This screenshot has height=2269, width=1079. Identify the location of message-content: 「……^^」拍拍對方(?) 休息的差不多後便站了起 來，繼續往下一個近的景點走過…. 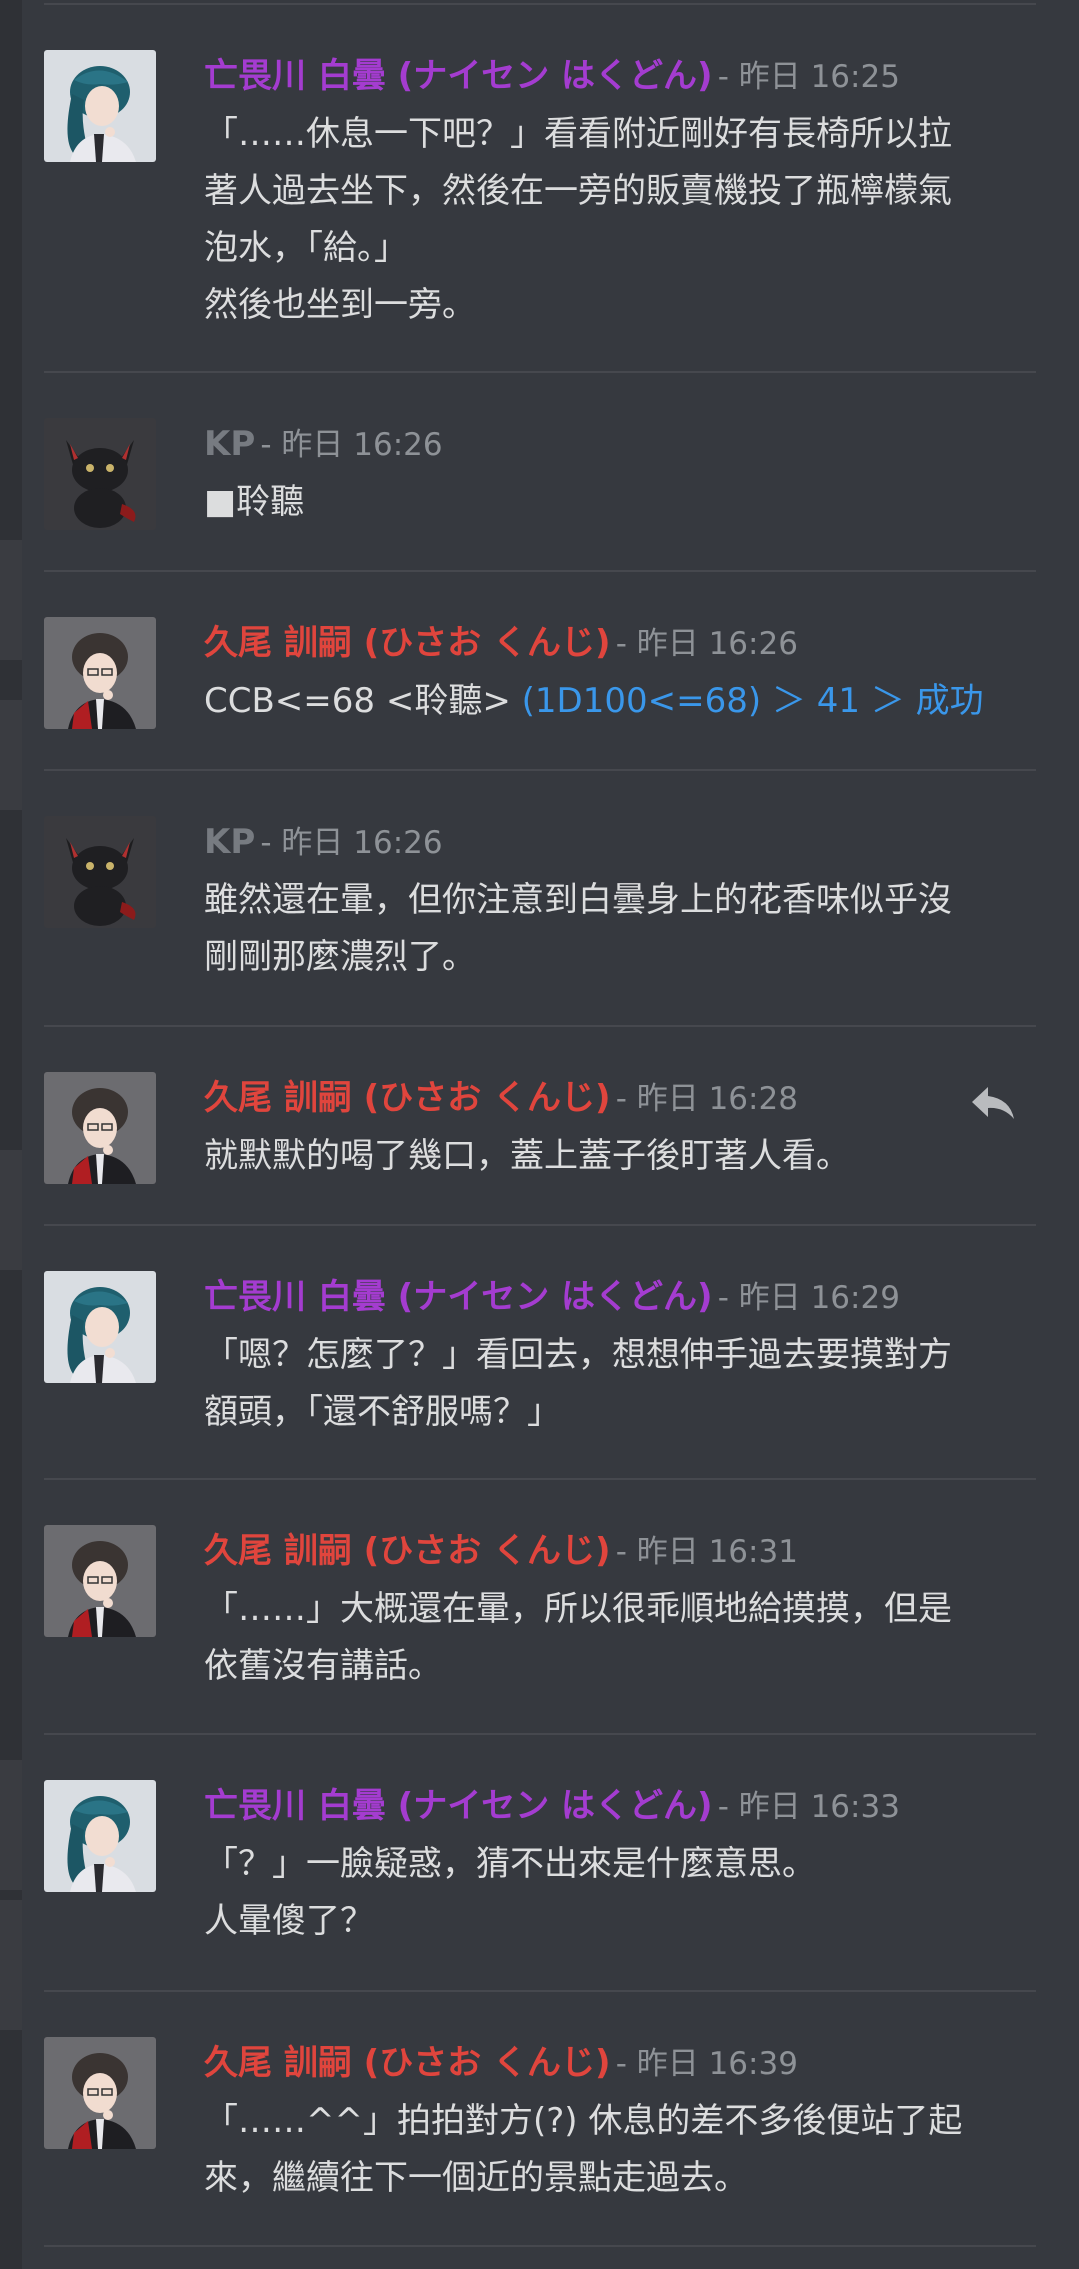
(619, 2150).